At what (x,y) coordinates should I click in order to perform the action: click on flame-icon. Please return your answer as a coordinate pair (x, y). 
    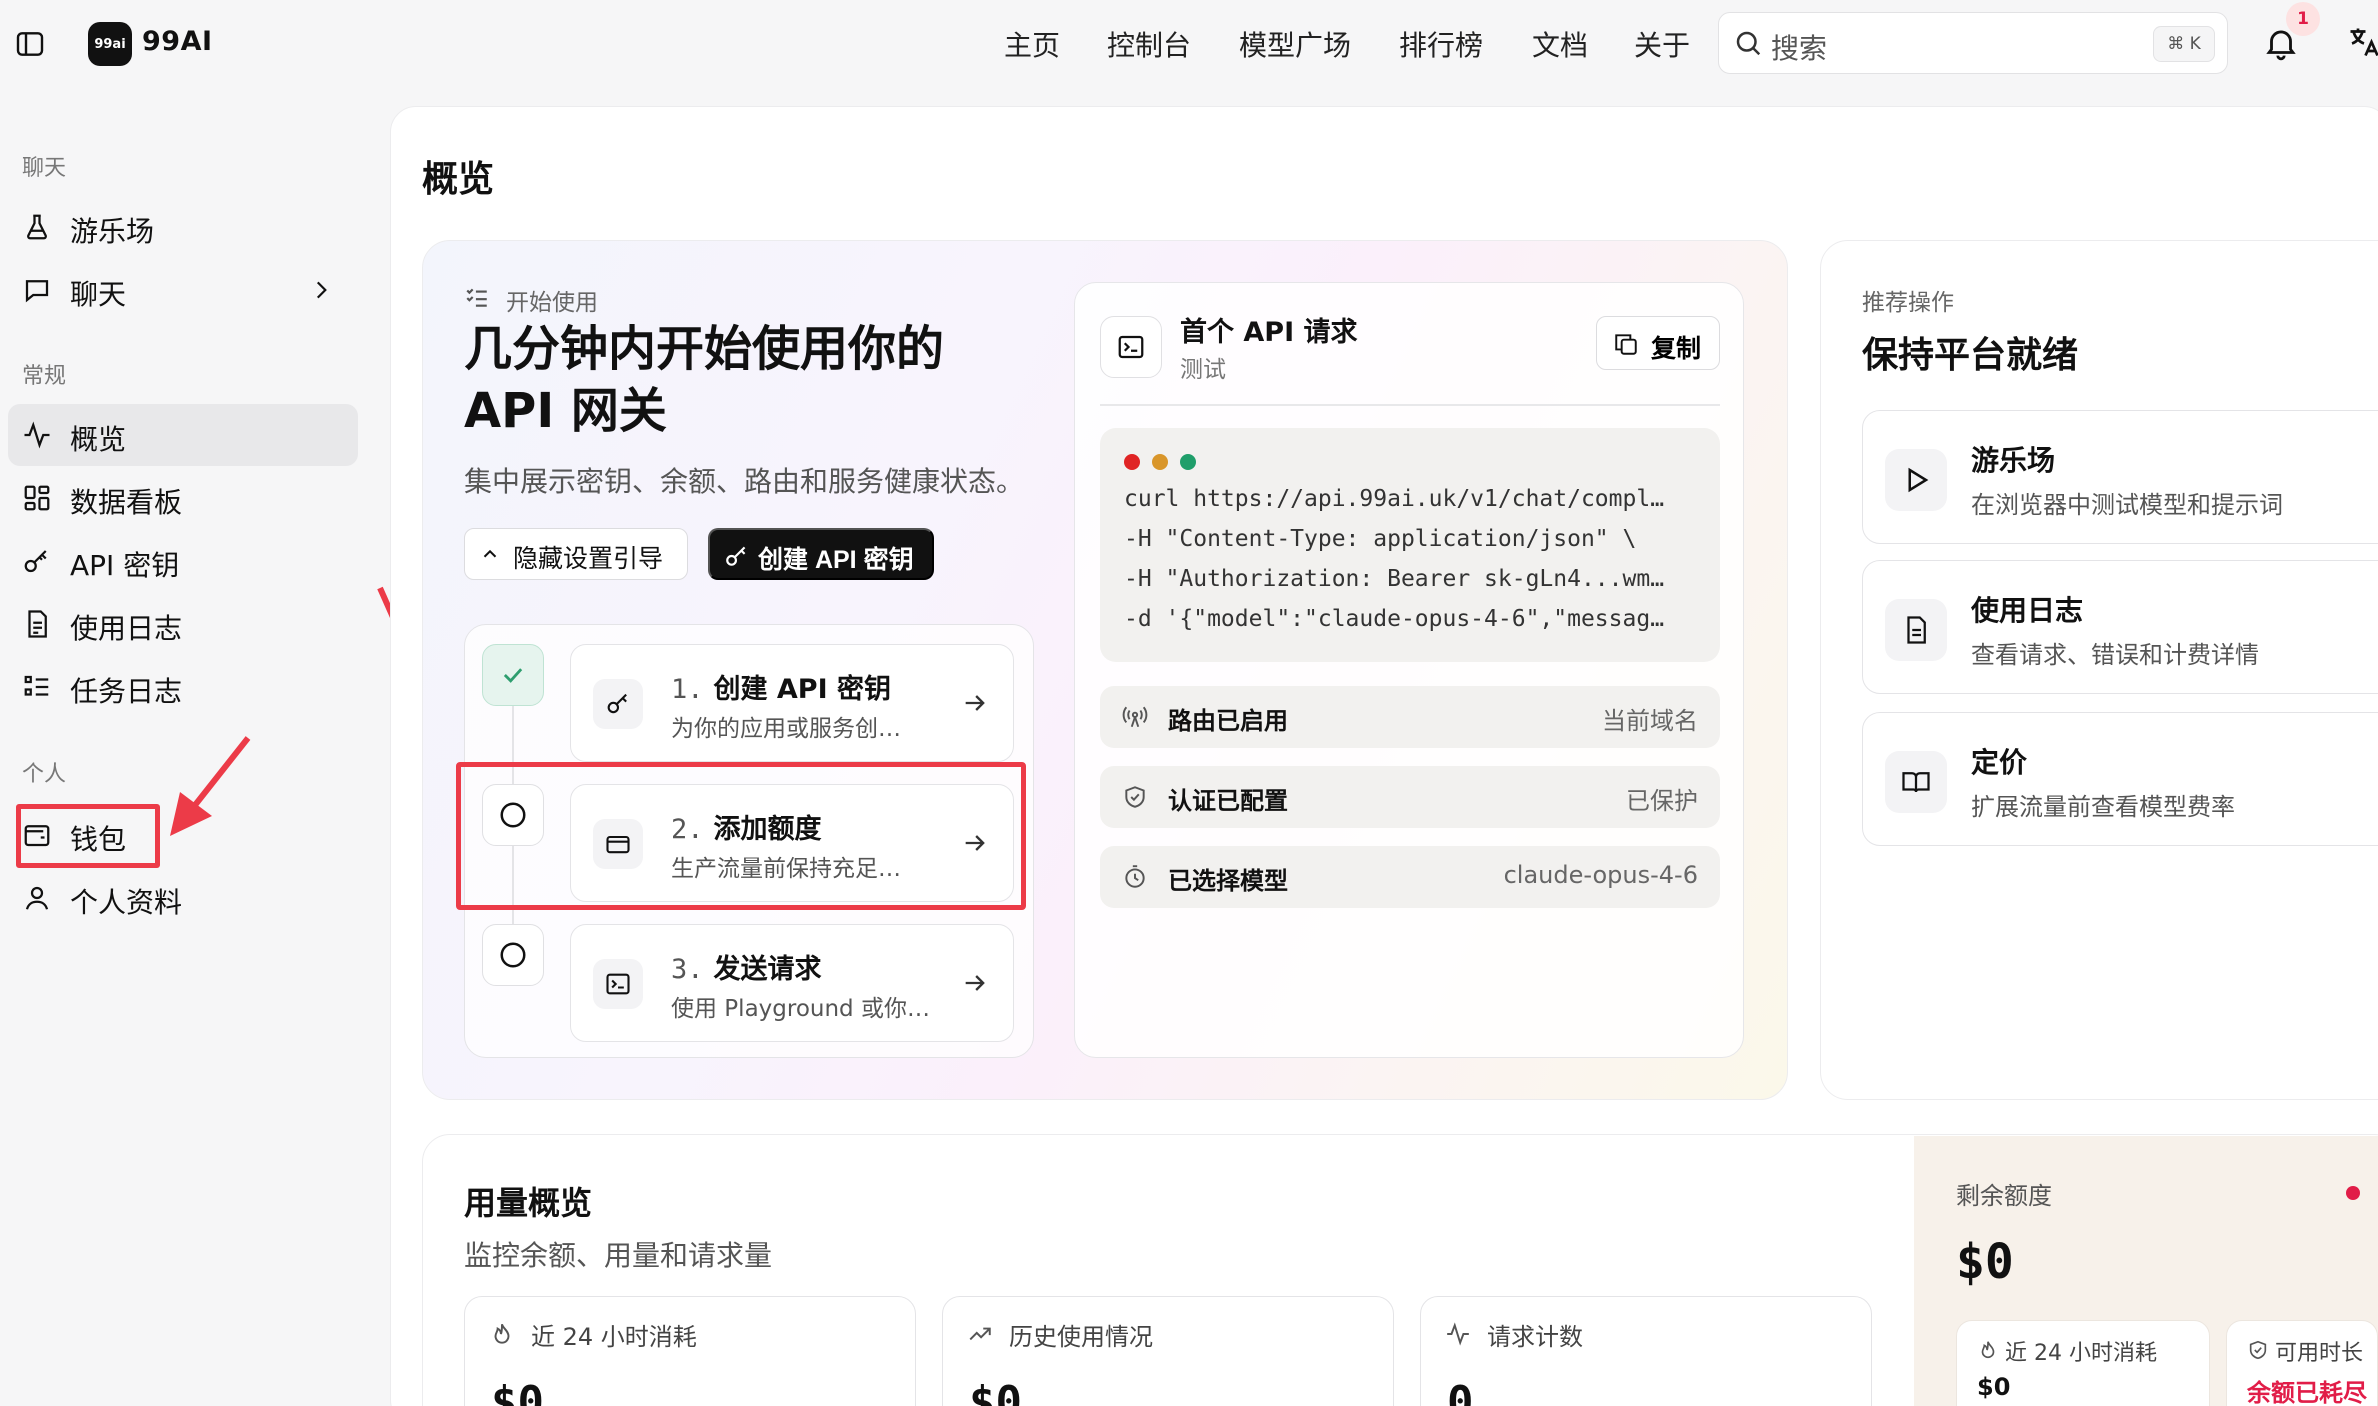
    Looking at the image, I should click on (502, 1334).